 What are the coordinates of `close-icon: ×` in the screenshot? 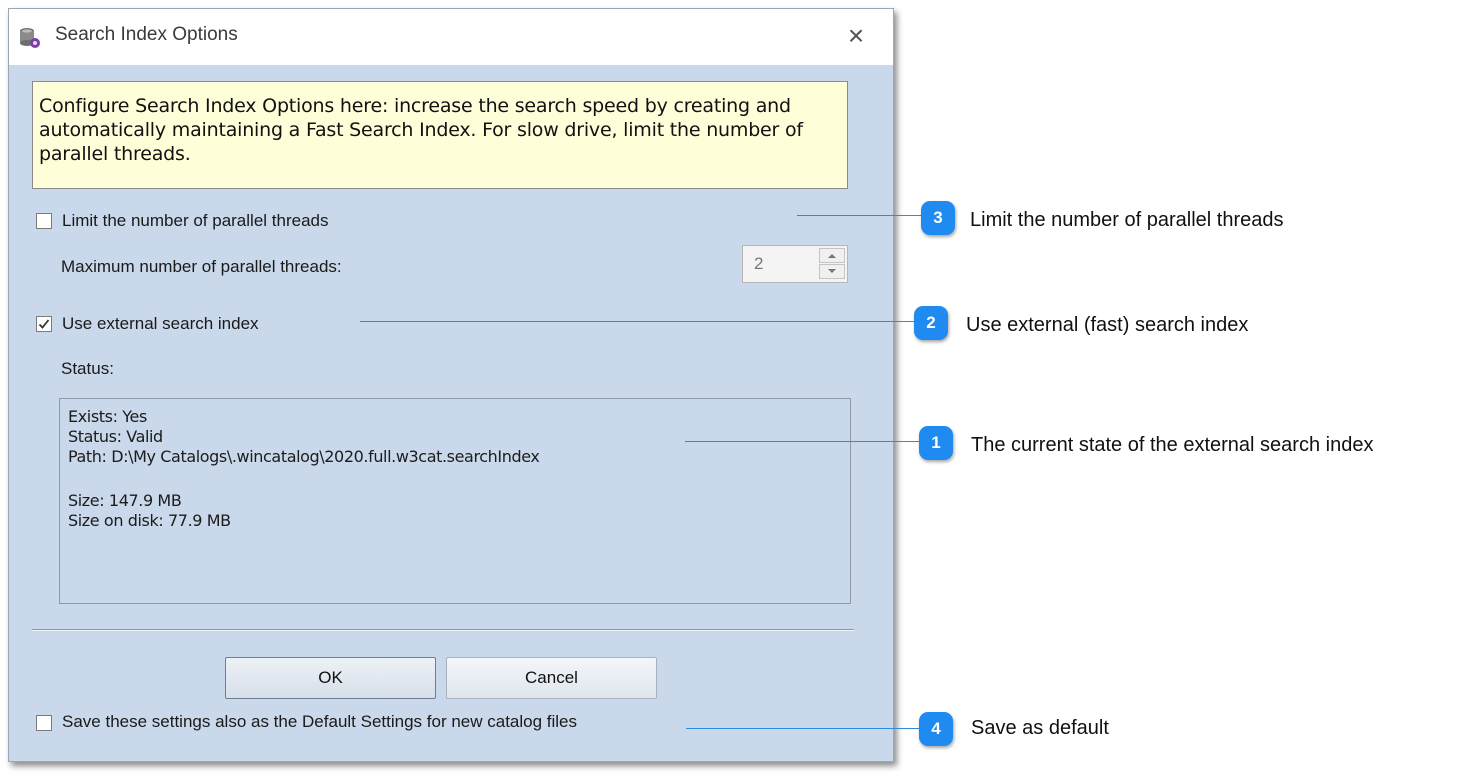 It's located at (856, 36).